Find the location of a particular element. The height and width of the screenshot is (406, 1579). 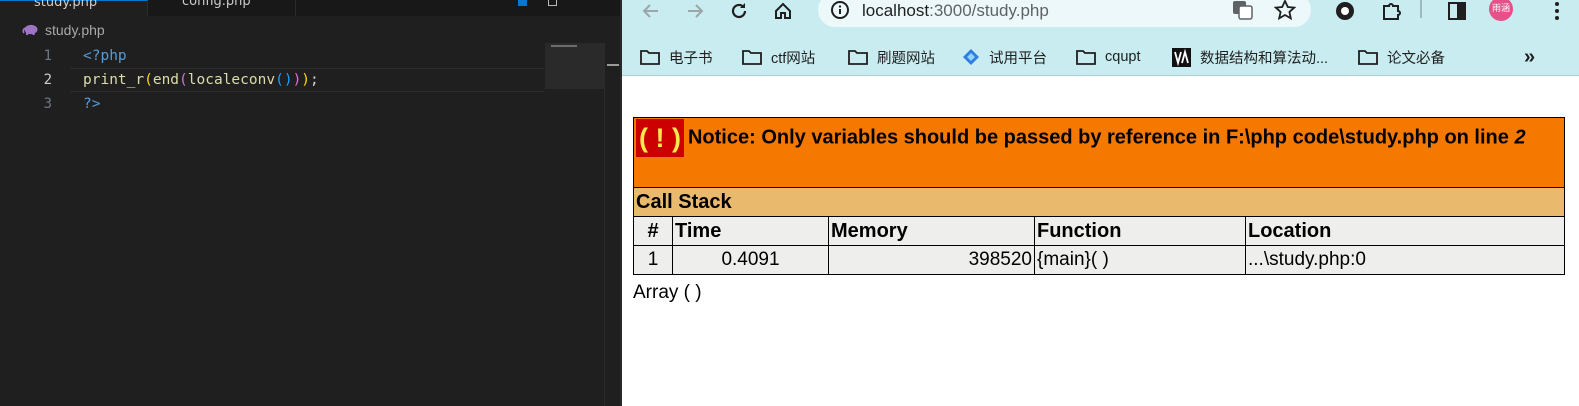

layout-toggle-icon is located at coordinates (522, 3).